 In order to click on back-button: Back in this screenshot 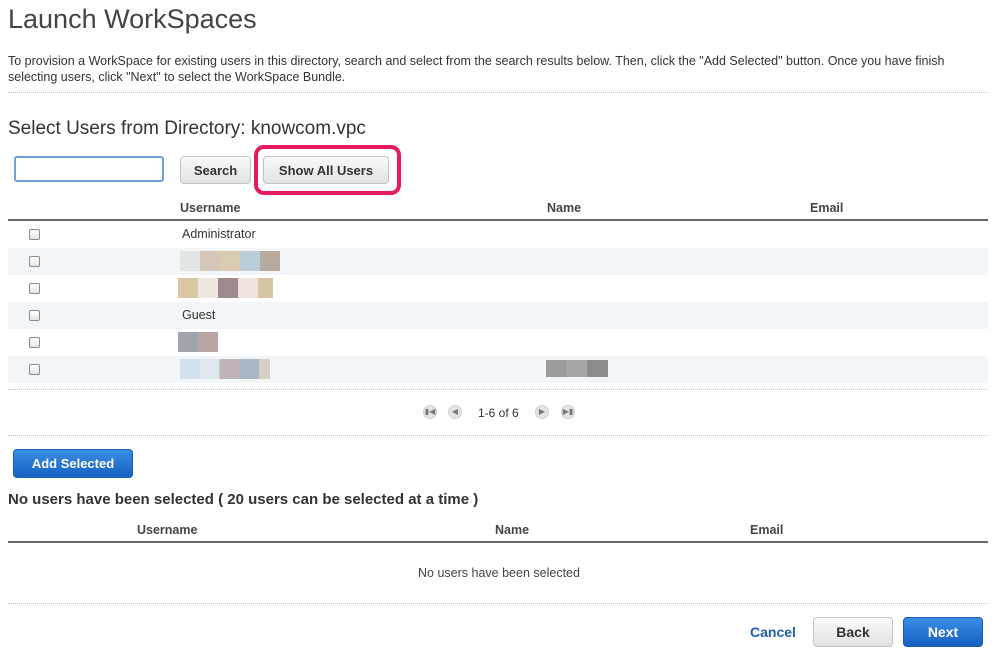, I will do `click(853, 632)`.